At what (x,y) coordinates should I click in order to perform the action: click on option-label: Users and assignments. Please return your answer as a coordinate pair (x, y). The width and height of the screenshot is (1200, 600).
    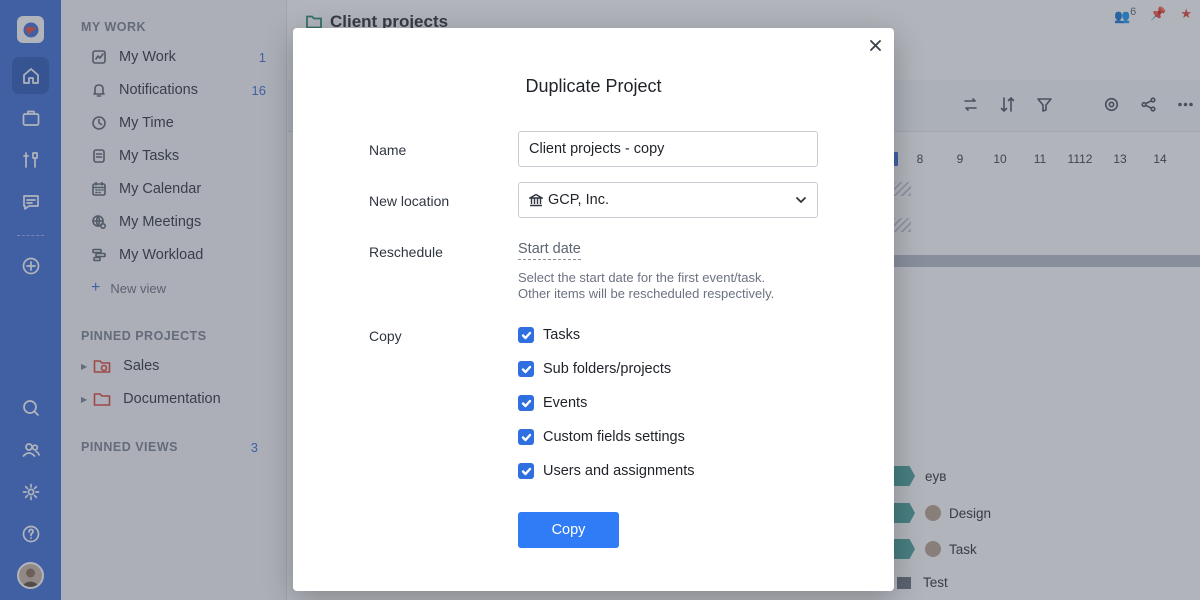
    Looking at the image, I should click on (619, 471).